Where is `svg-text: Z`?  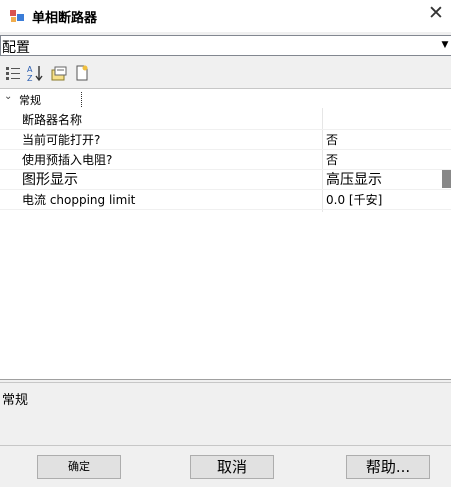
svg-text: Z is located at coordinates (30, 78).